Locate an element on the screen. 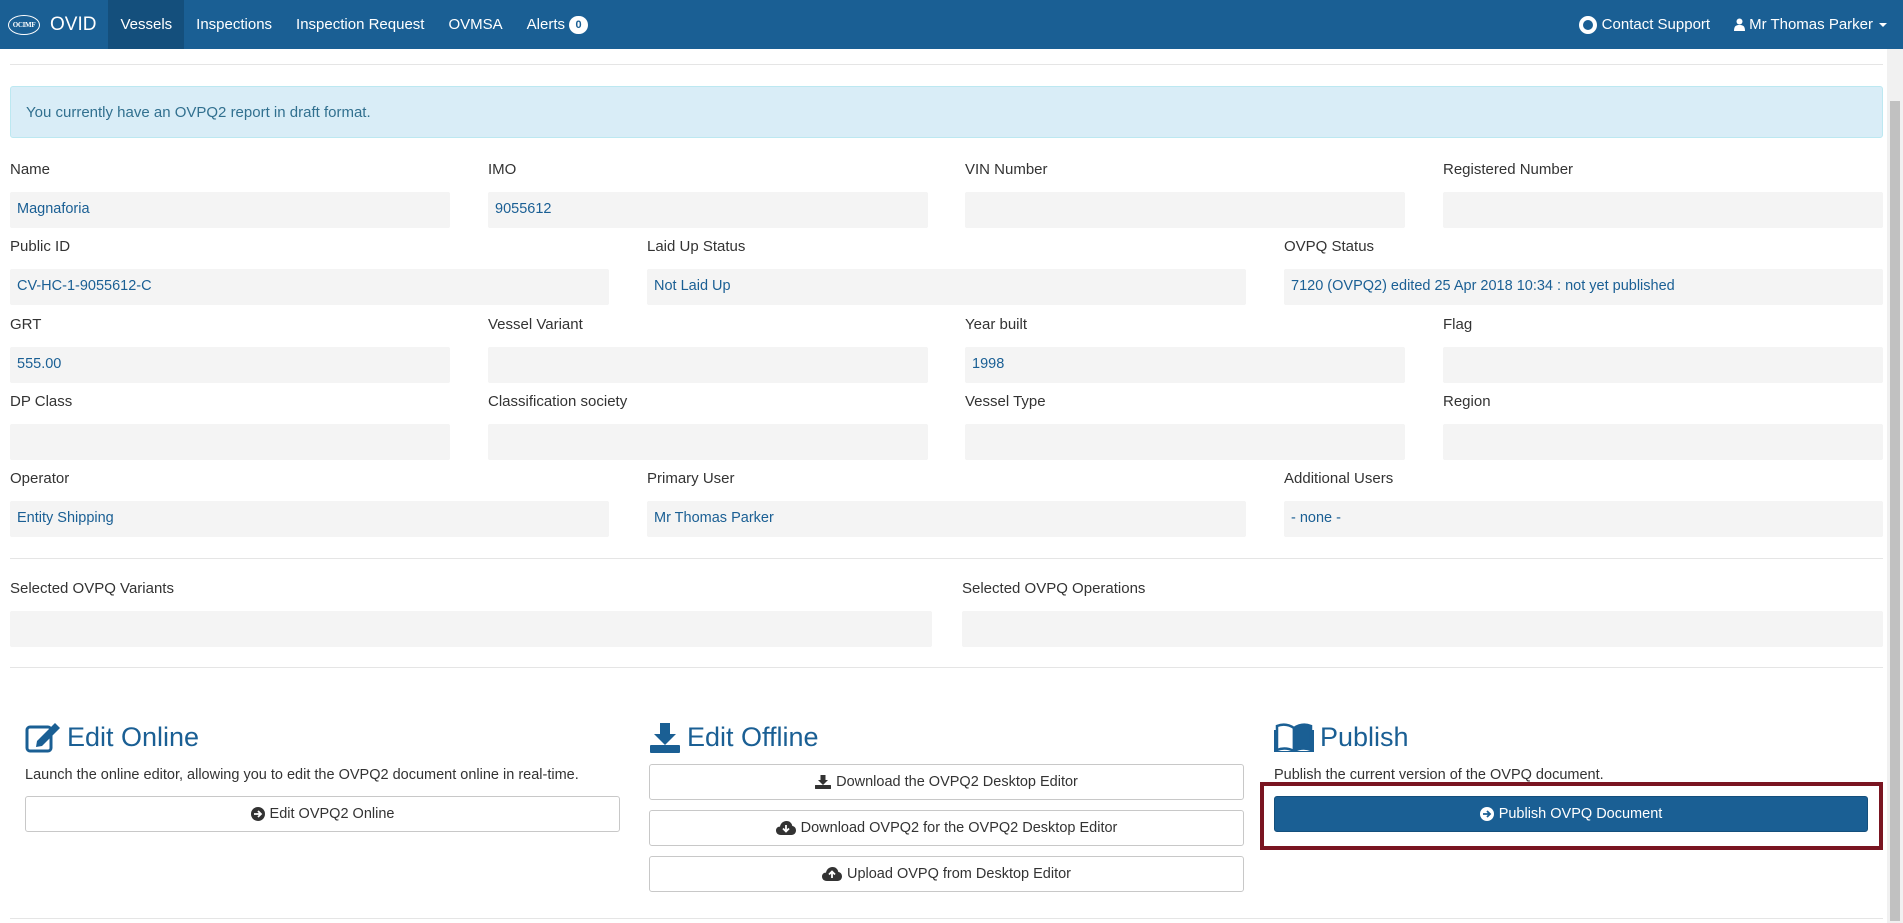 The height and width of the screenshot is (923, 1903). dp-class-value is located at coordinates (230, 442).